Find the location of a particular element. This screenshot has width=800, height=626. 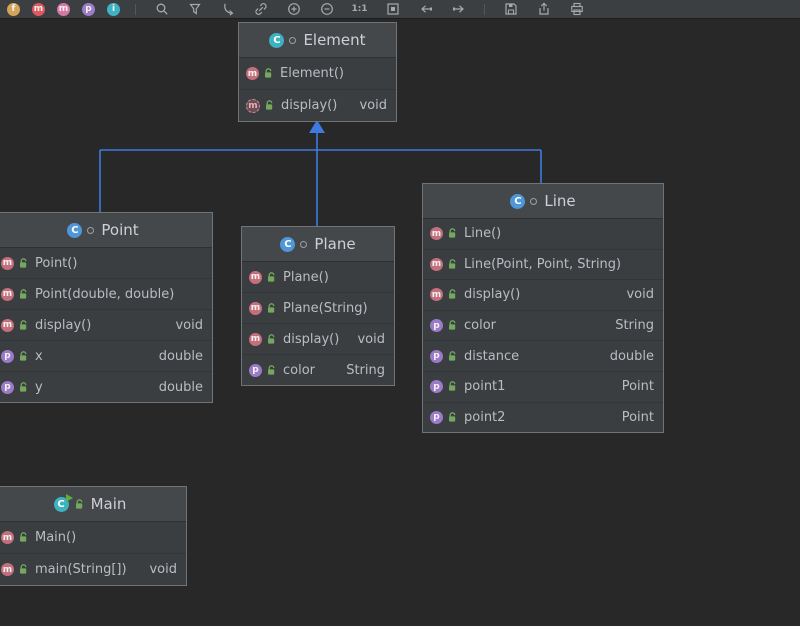

filter-button is located at coordinates (194, 9).